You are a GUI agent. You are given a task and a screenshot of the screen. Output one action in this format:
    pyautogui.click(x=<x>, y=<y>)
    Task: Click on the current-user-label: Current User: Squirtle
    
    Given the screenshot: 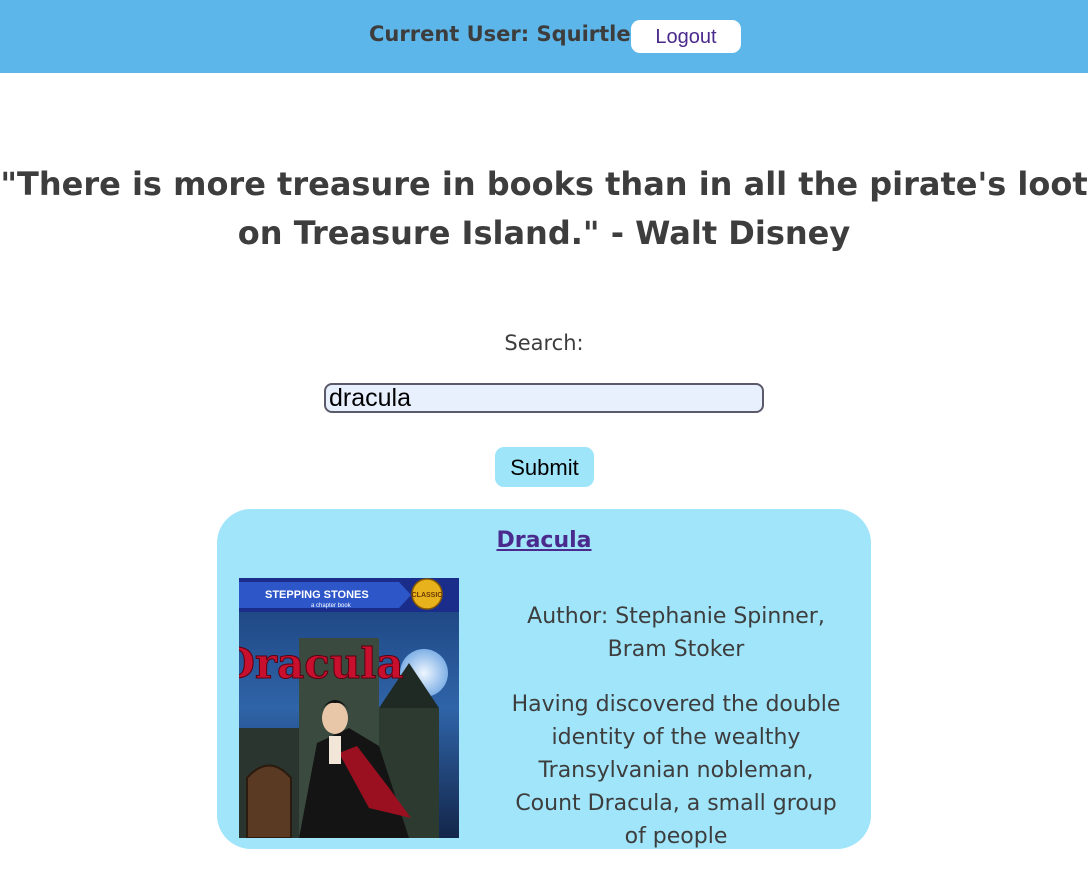 What is the action you would take?
    pyautogui.click(x=500, y=34)
    